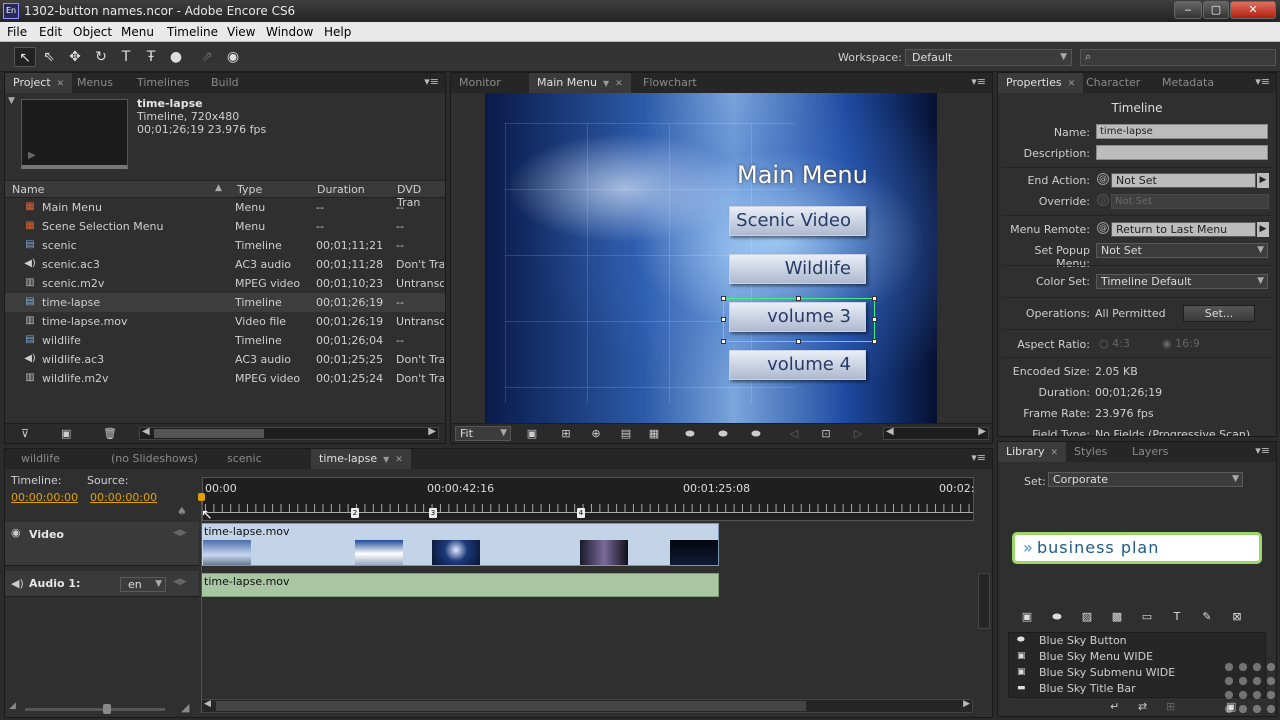 The image size is (1280, 720). What do you see at coordinates (581, 513) in the screenshot?
I see `chapter-marker: 4` at bounding box center [581, 513].